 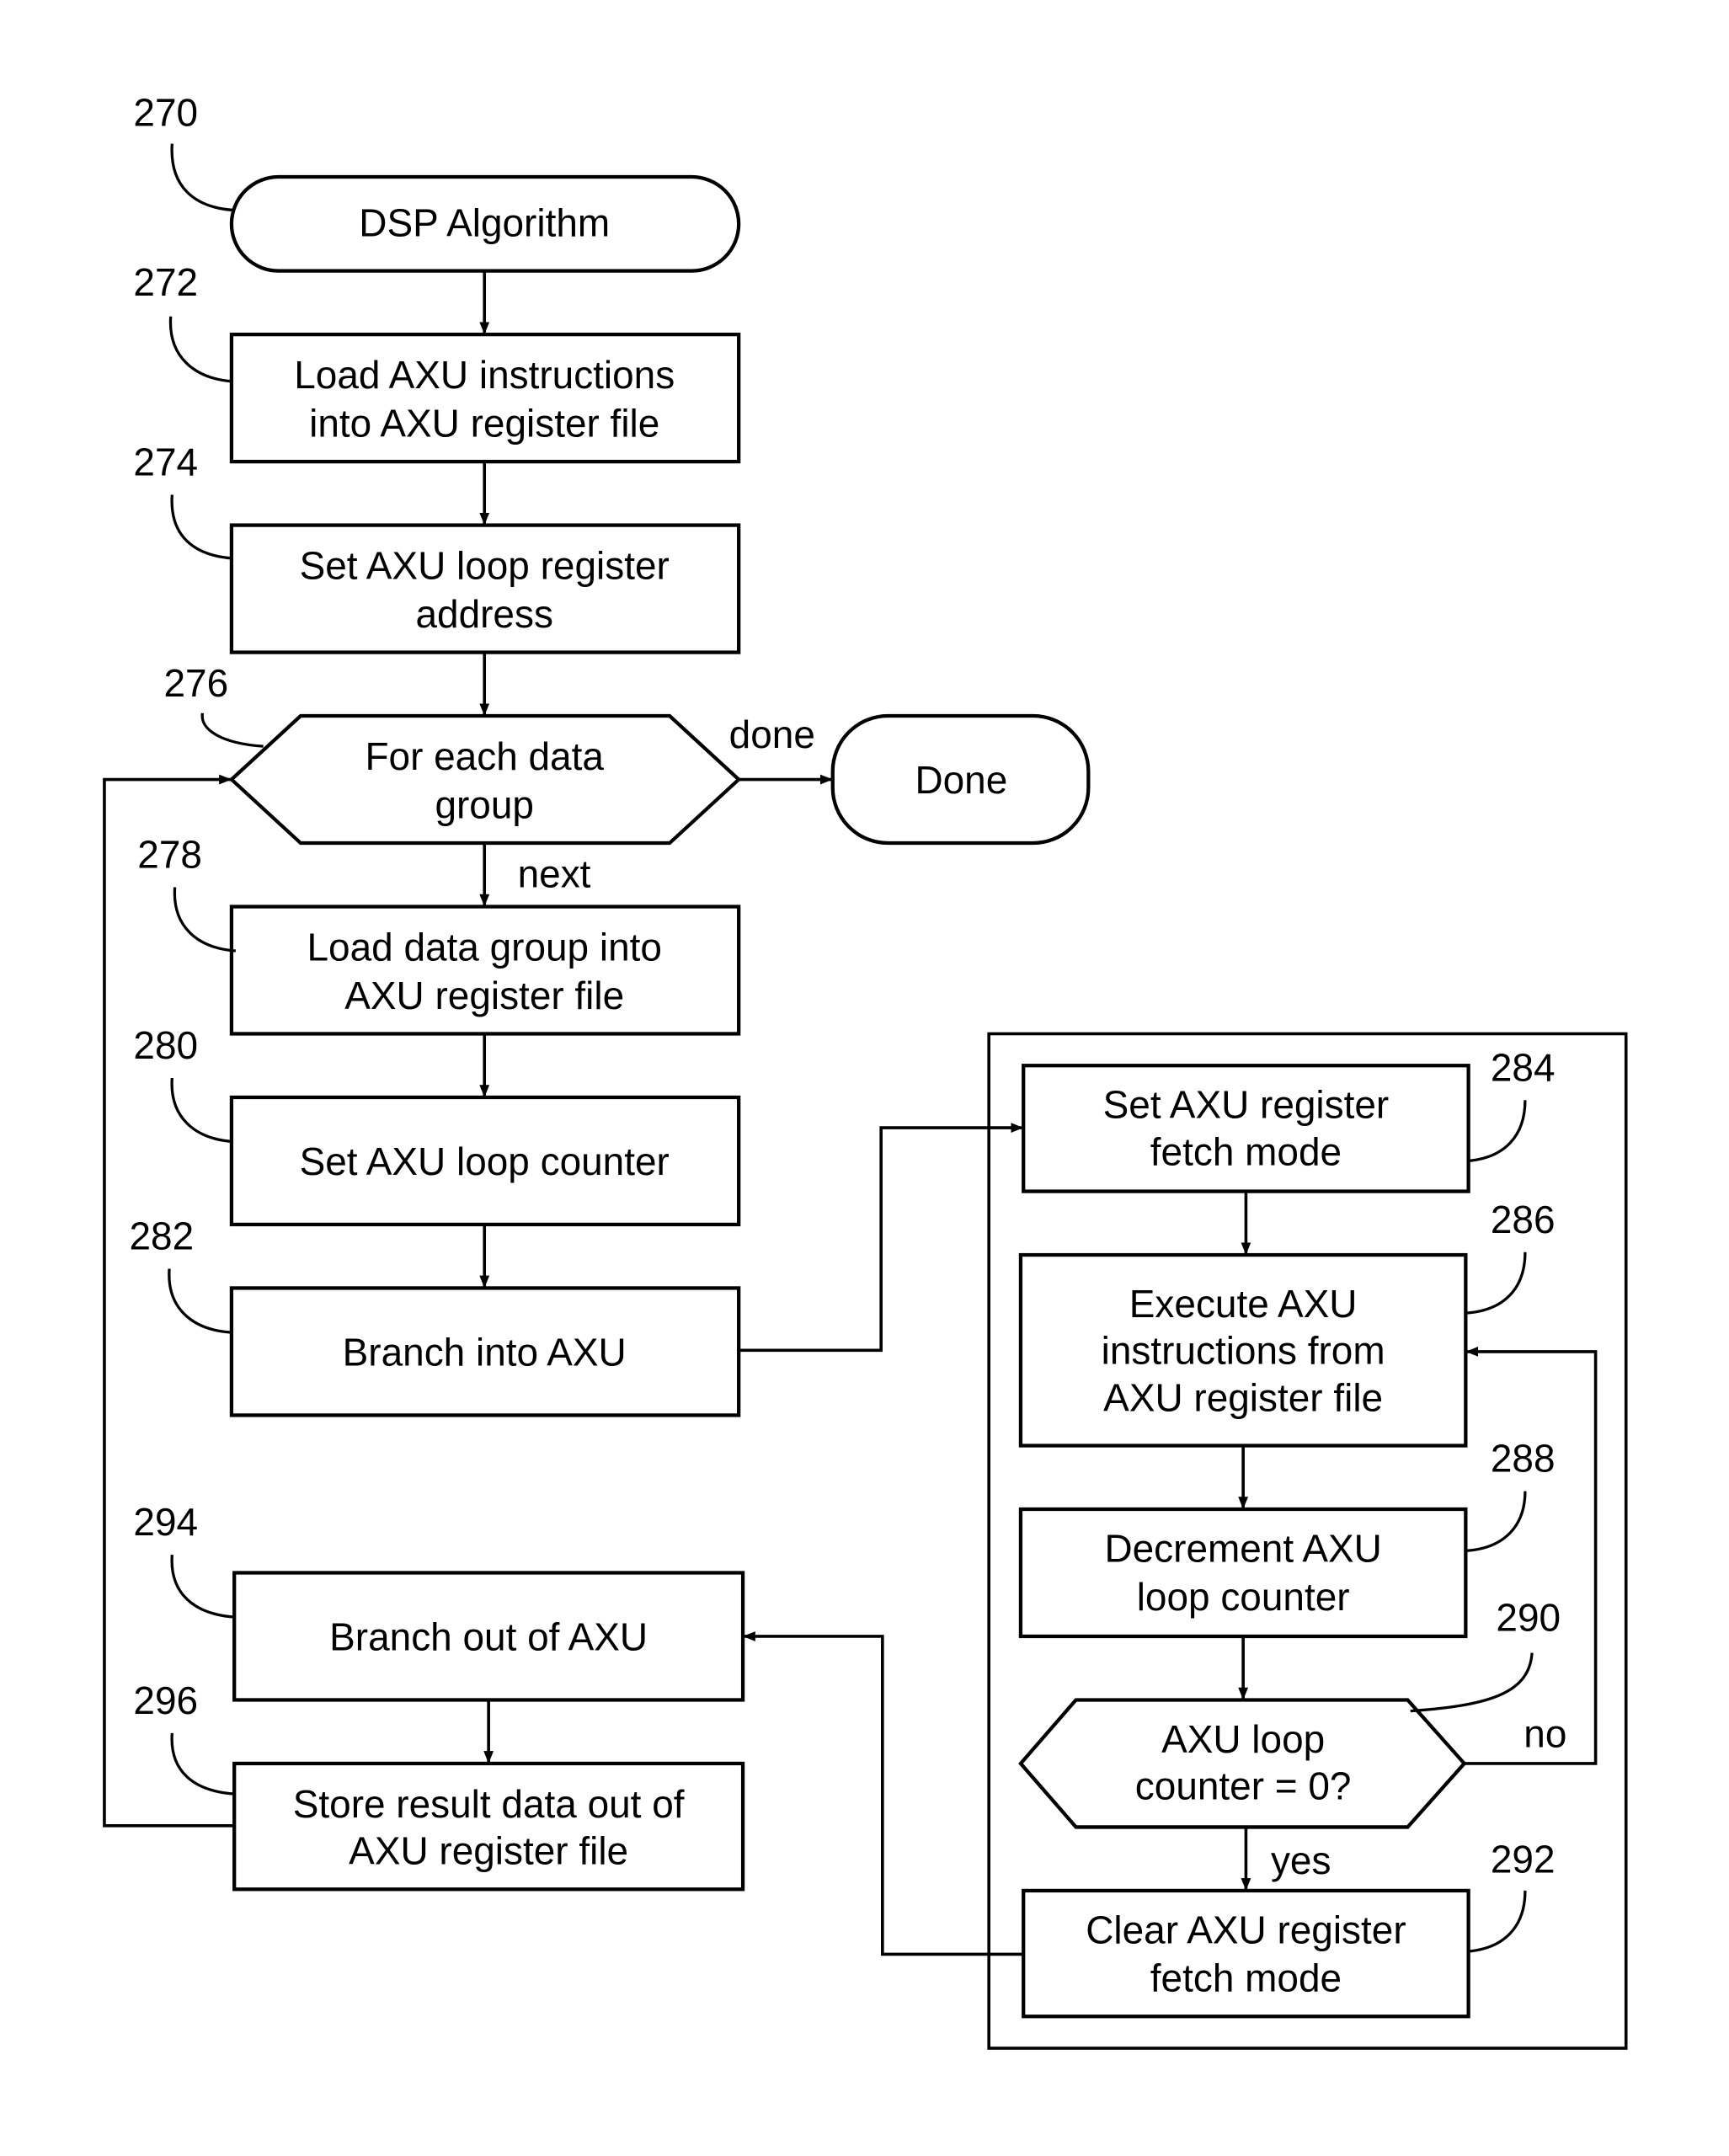 What do you see at coordinates (554, 874) in the screenshot?
I see `edge-label-next: next` at bounding box center [554, 874].